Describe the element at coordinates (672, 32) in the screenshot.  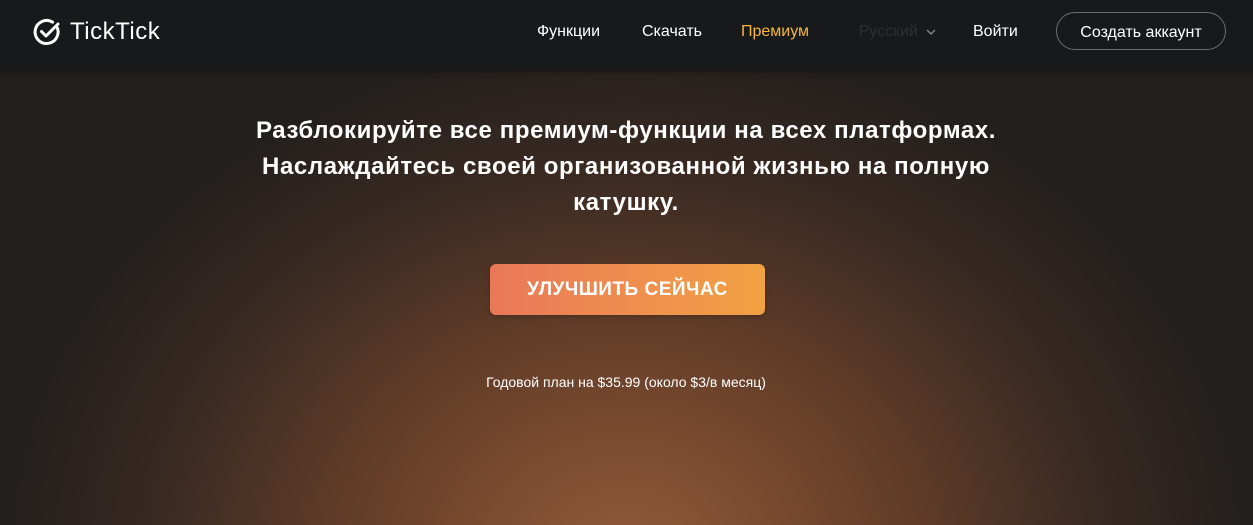
I see `nav-download-link: Скачать` at that location.